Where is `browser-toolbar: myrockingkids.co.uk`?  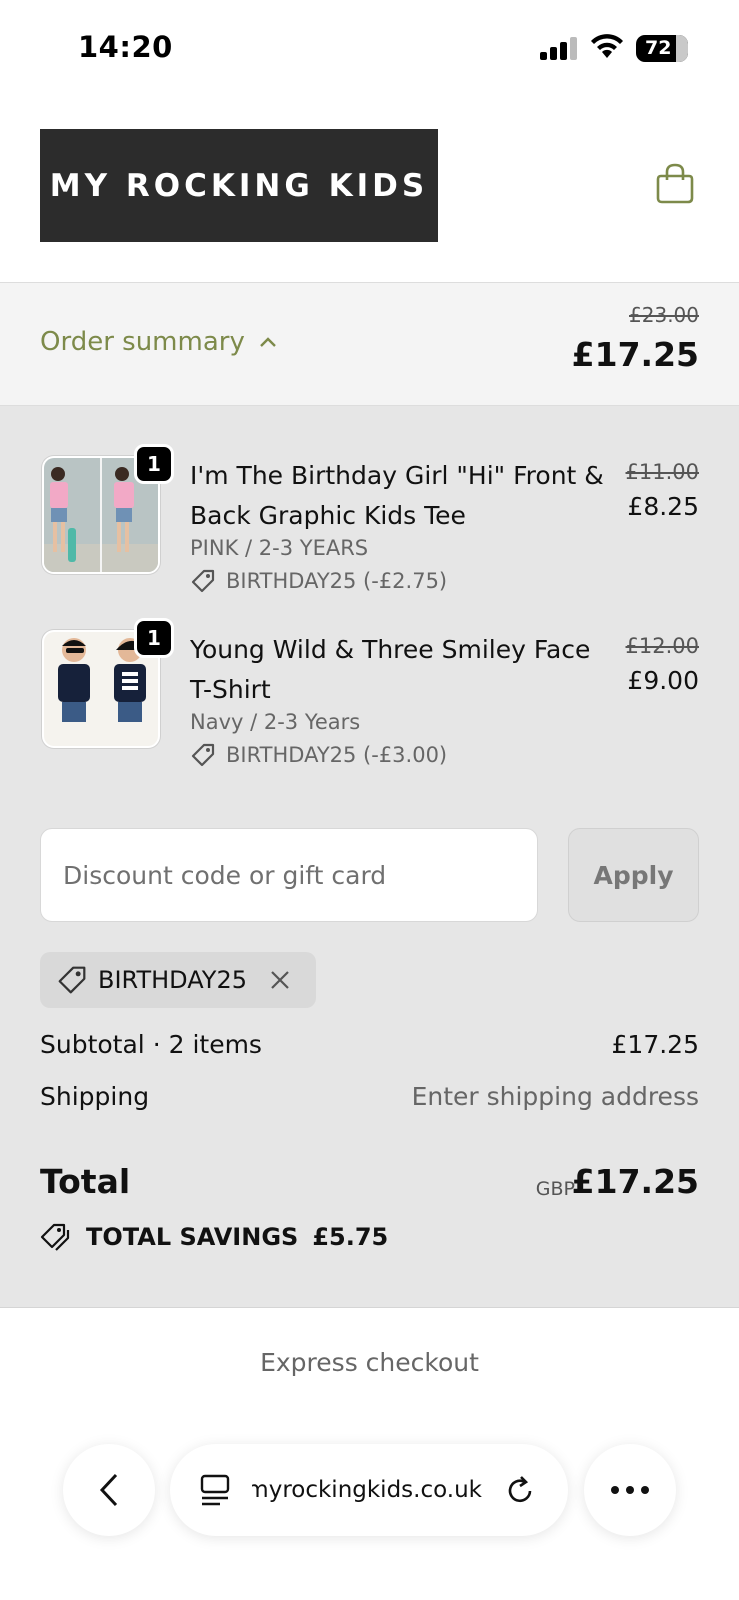
browser-toolbar: myrockingkids.co.uk is located at coordinates (369, 1490).